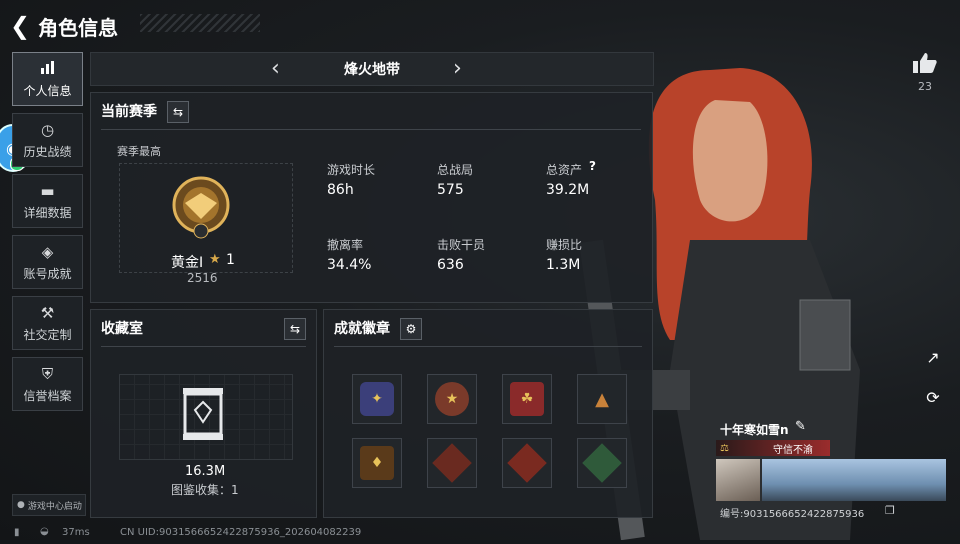 Image resolution: width=960 pixels, height=544 pixels. What do you see at coordinates (568, 190) in the screenshot?
I see `stat-value: 39.2M` at bounding box center [568, 190].